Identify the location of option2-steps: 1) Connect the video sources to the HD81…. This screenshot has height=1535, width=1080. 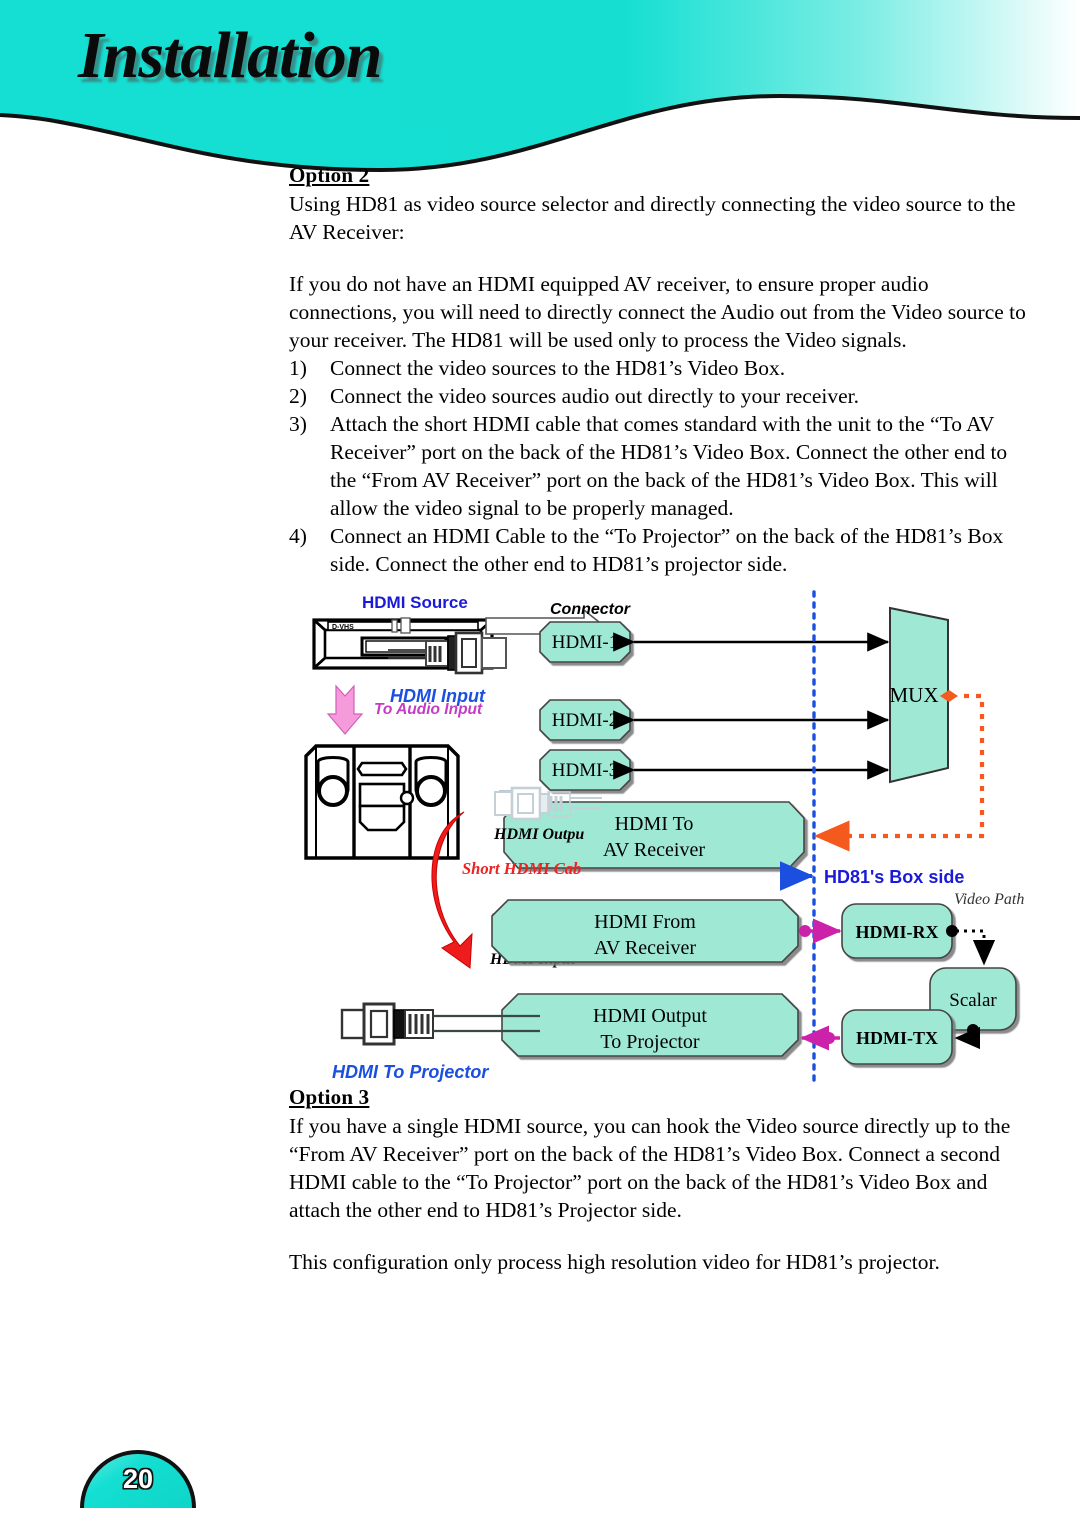
(659, 466).